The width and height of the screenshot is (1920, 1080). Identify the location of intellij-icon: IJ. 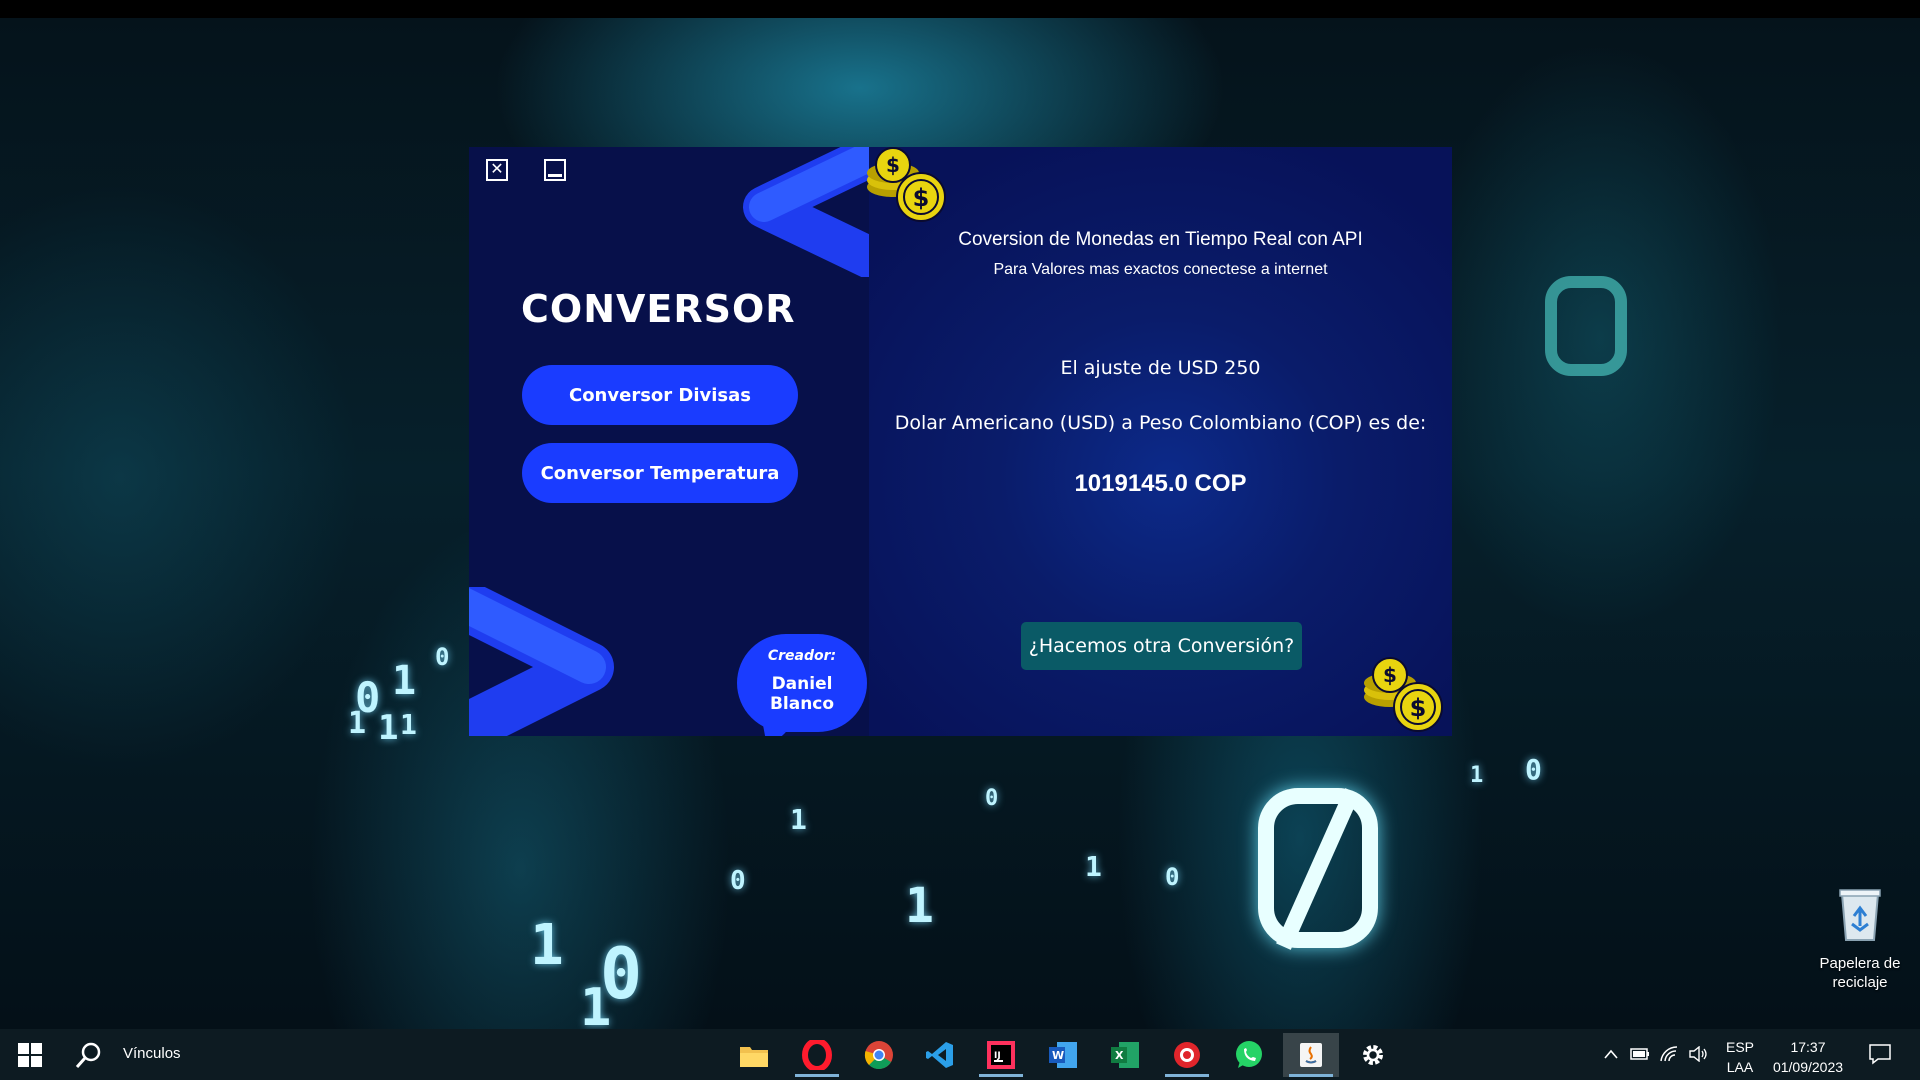
(1001, 1055).